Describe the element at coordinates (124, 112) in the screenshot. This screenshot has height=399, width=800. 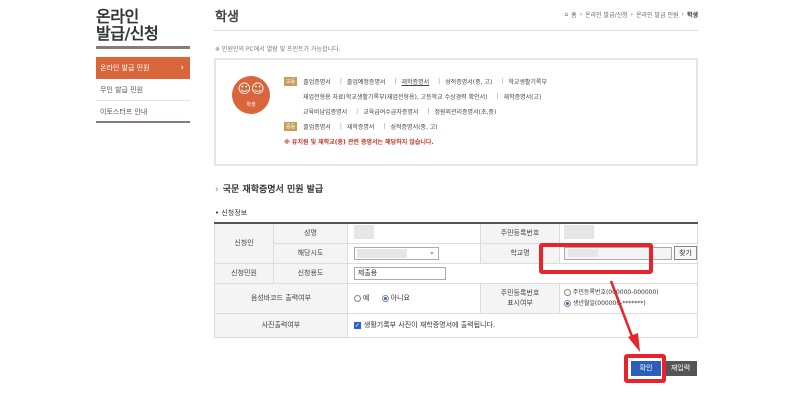
I see `sidebar-item-label: 이토스터프 안내` at that location.